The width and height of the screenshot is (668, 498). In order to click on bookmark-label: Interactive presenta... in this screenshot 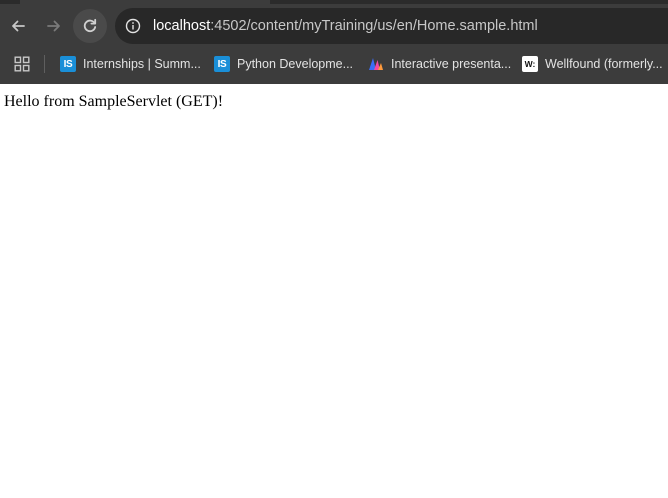, I will do `click(451, 64)`.